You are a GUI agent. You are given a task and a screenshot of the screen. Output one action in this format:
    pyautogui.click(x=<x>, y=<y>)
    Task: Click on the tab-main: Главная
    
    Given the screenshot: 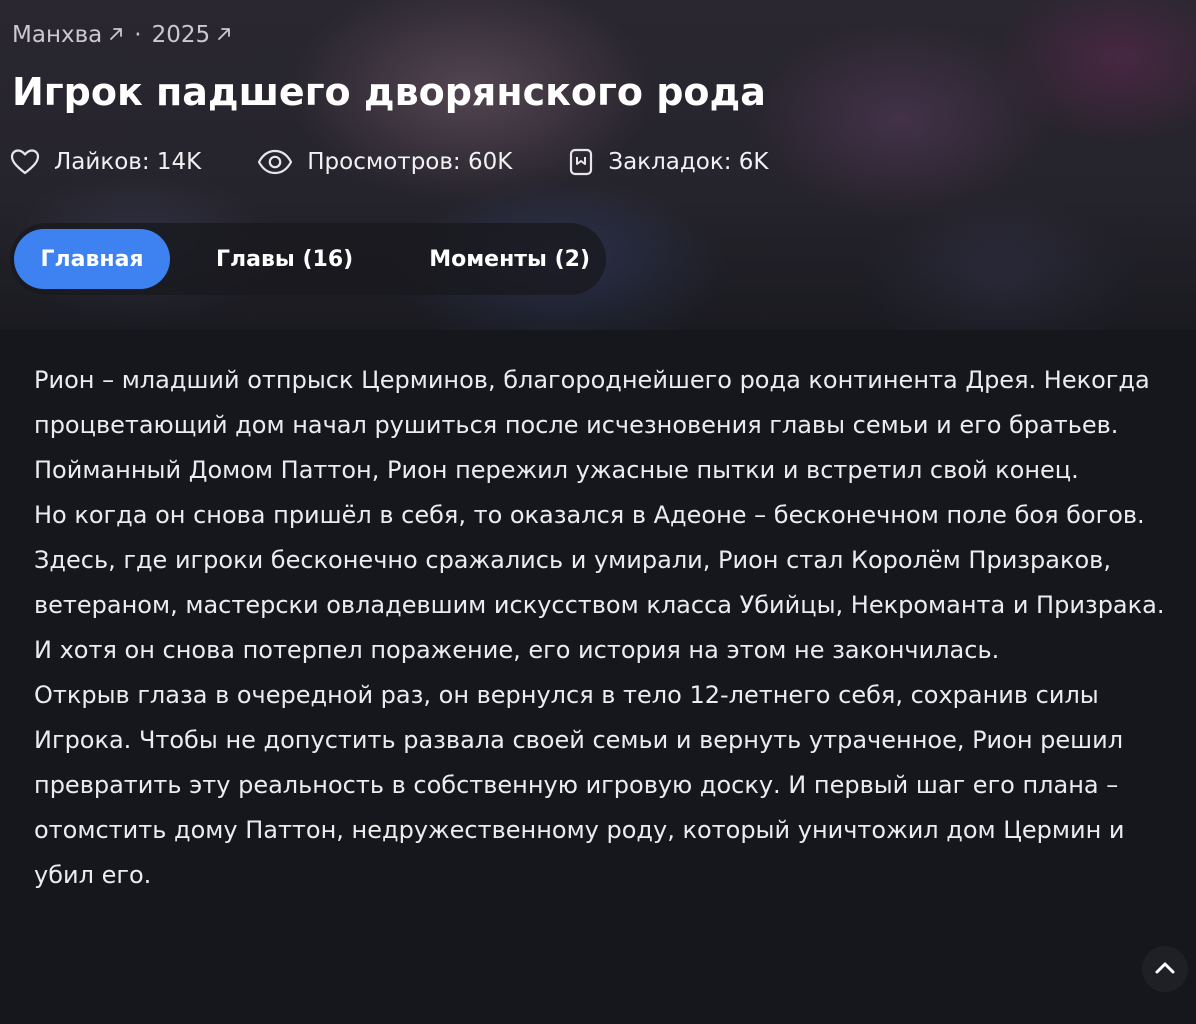 What is the action you would take?
    pyautogui.click(x=92, y=259)
    